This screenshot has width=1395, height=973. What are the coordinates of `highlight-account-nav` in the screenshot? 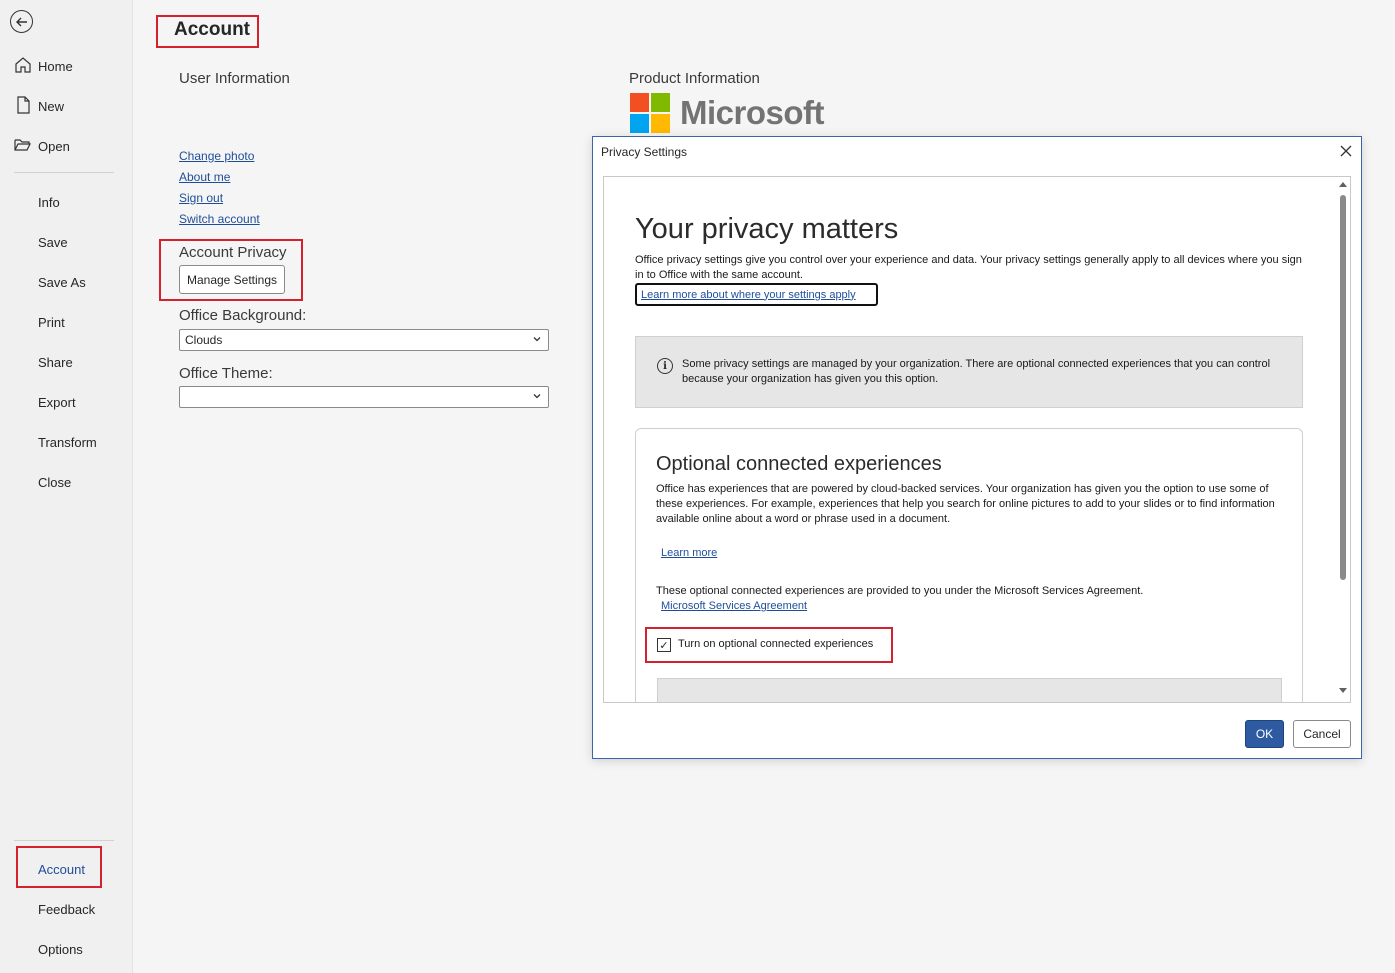 It's located at (59, 867).